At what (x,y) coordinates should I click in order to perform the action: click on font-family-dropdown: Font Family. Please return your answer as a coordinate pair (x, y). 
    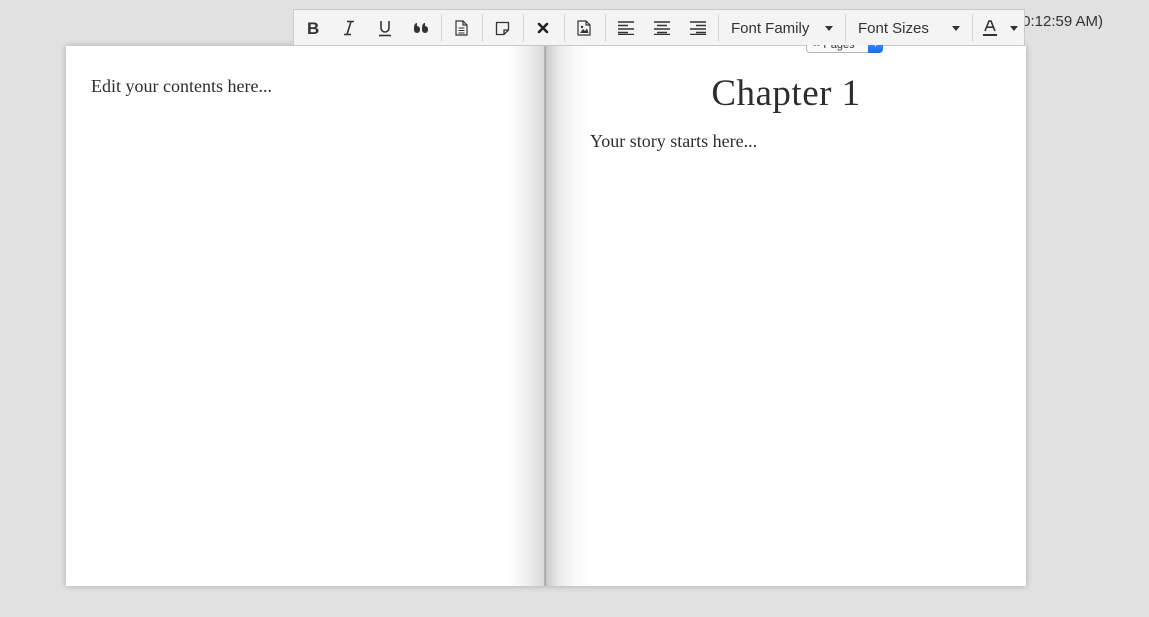
    Looking at the image, I should click on (787, 28).